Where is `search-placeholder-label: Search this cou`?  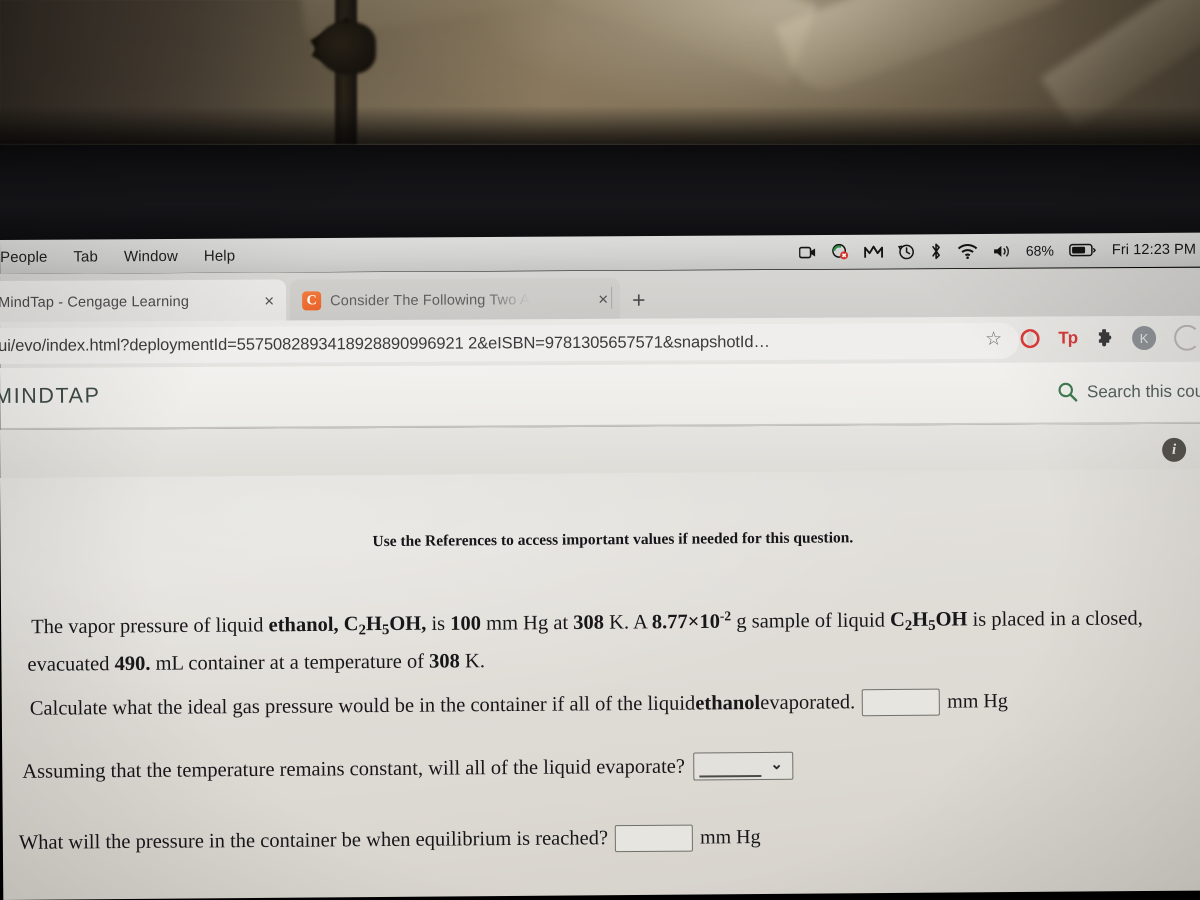
search-placeholder-label: Search this cou is located at coordinates (1143, 391).